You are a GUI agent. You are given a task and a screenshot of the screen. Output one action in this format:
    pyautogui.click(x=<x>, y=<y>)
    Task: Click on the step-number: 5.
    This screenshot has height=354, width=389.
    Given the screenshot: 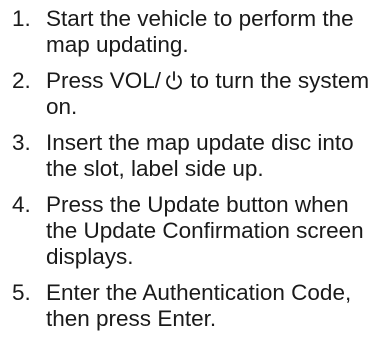 What is the action you would take?
    pyautogui.click(x=21, y=292)
    